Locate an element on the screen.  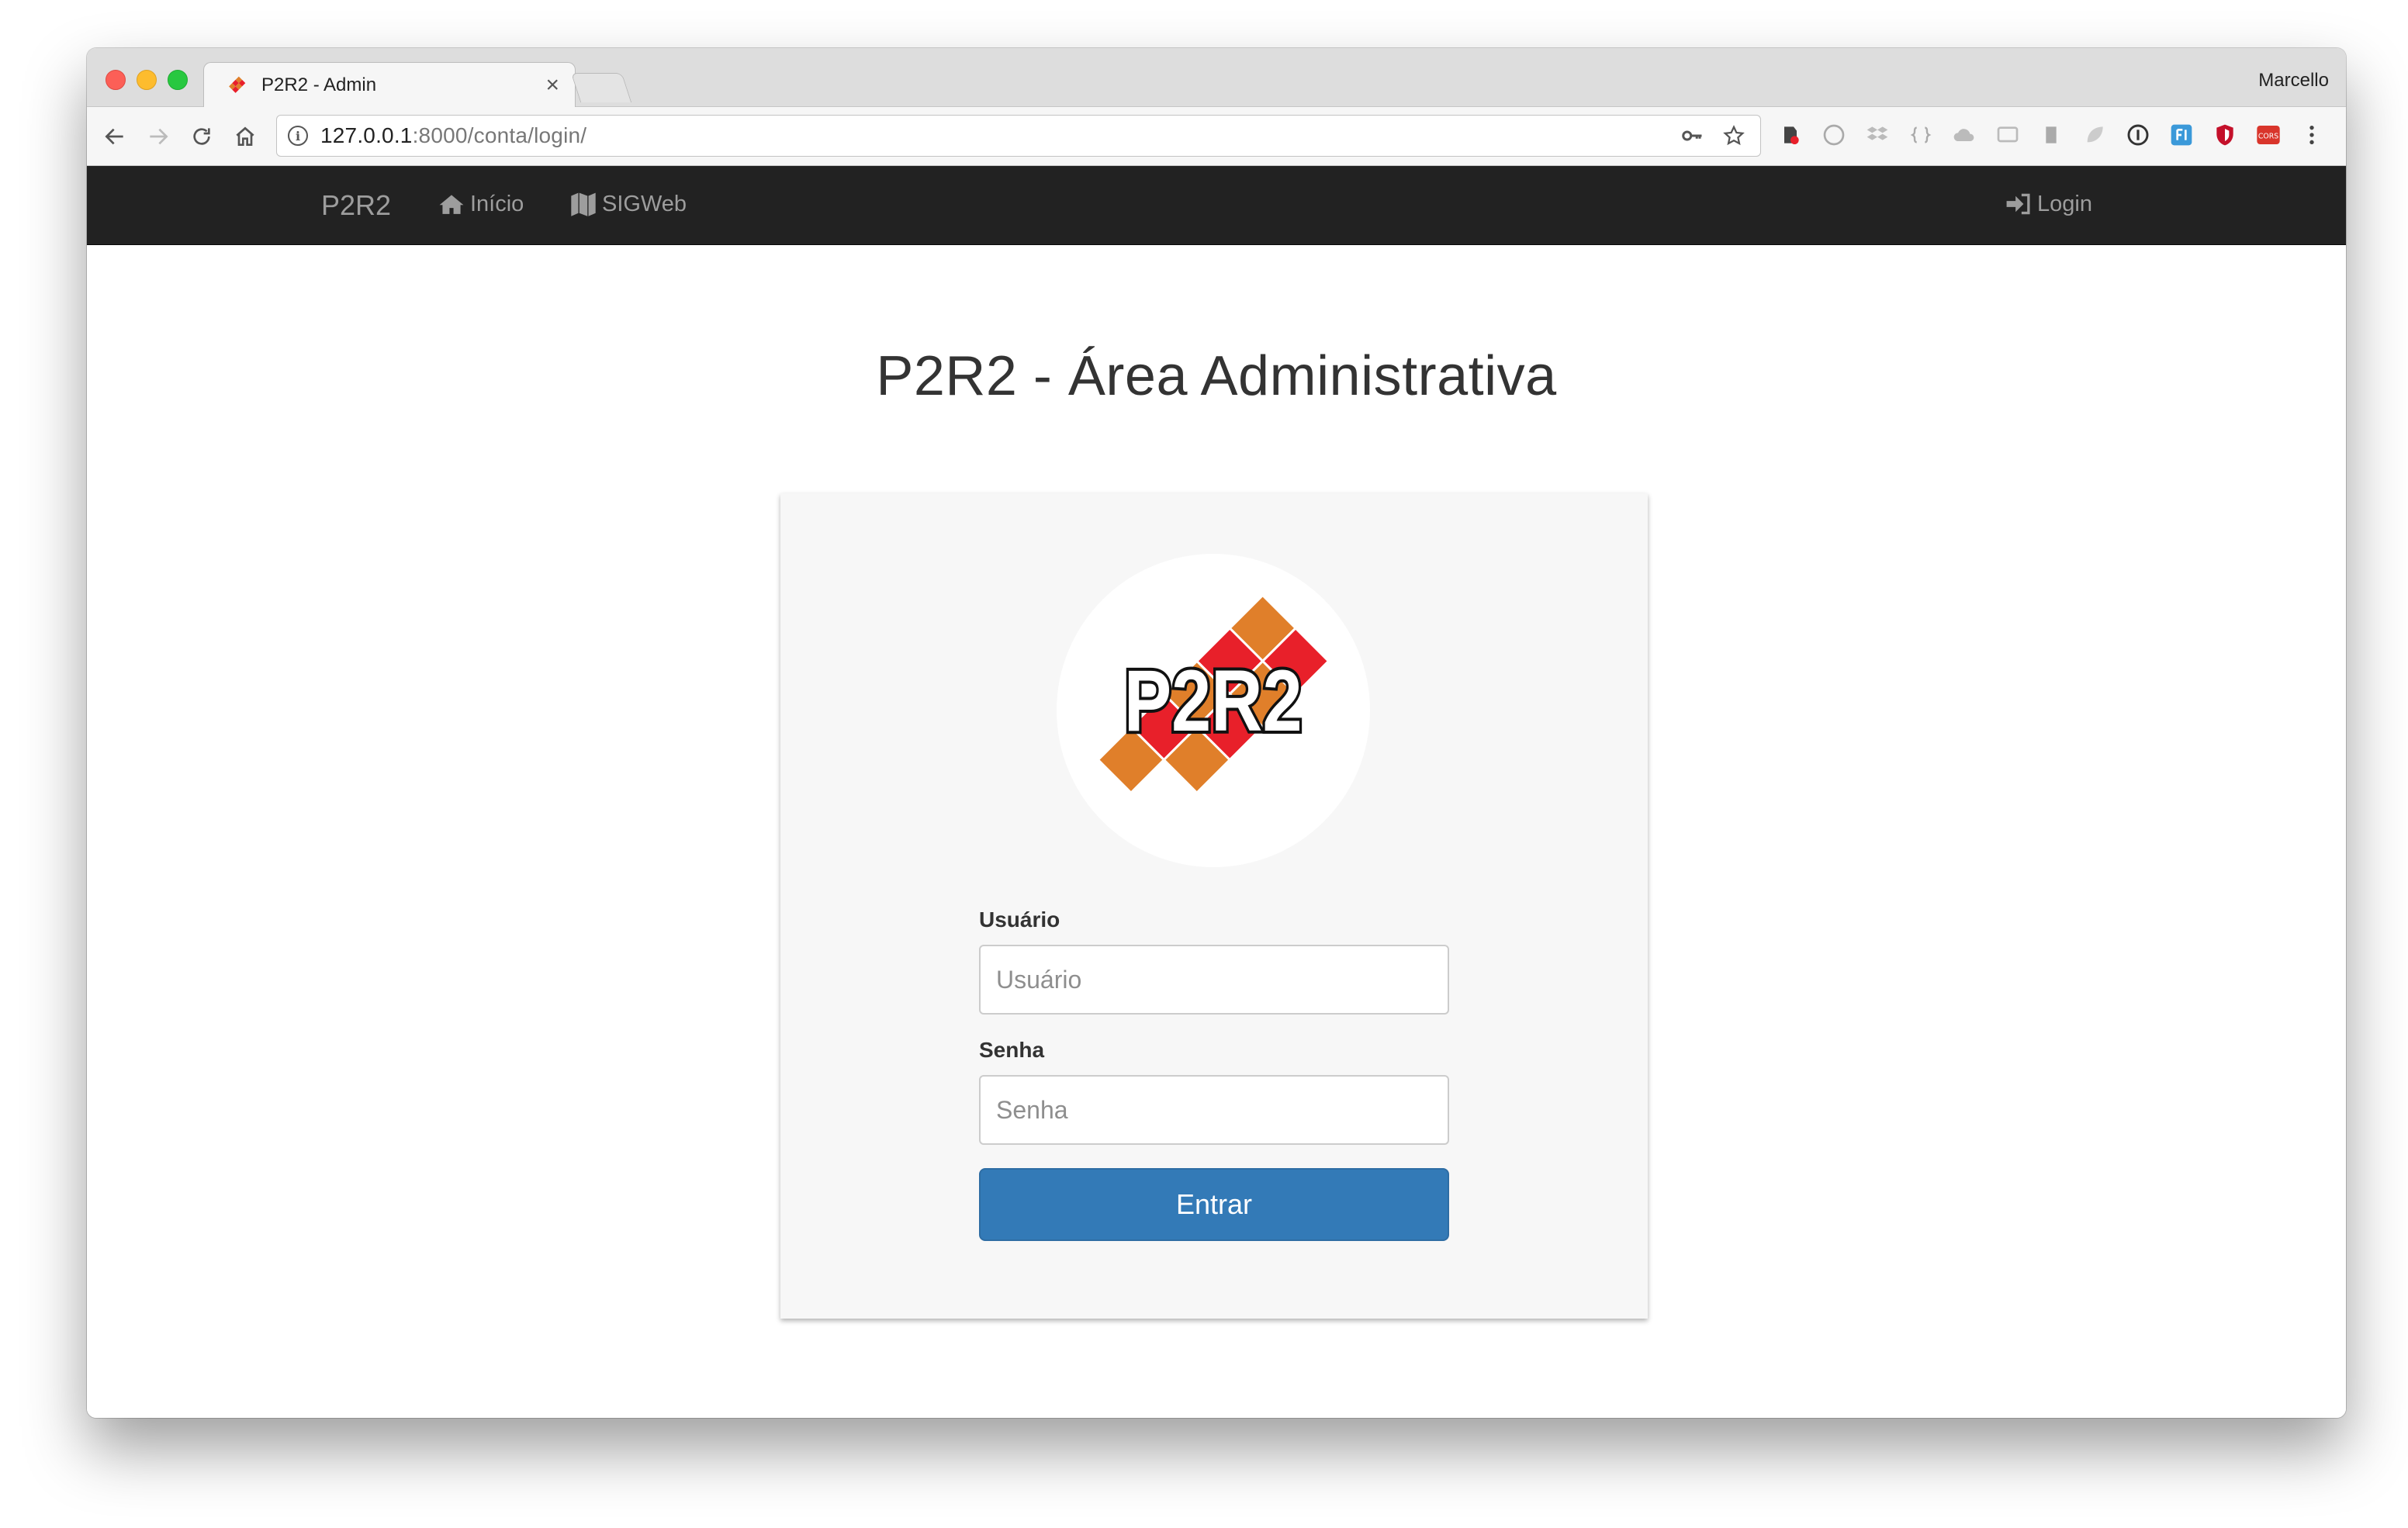
reload-icon is located at coordinates (201, 136).